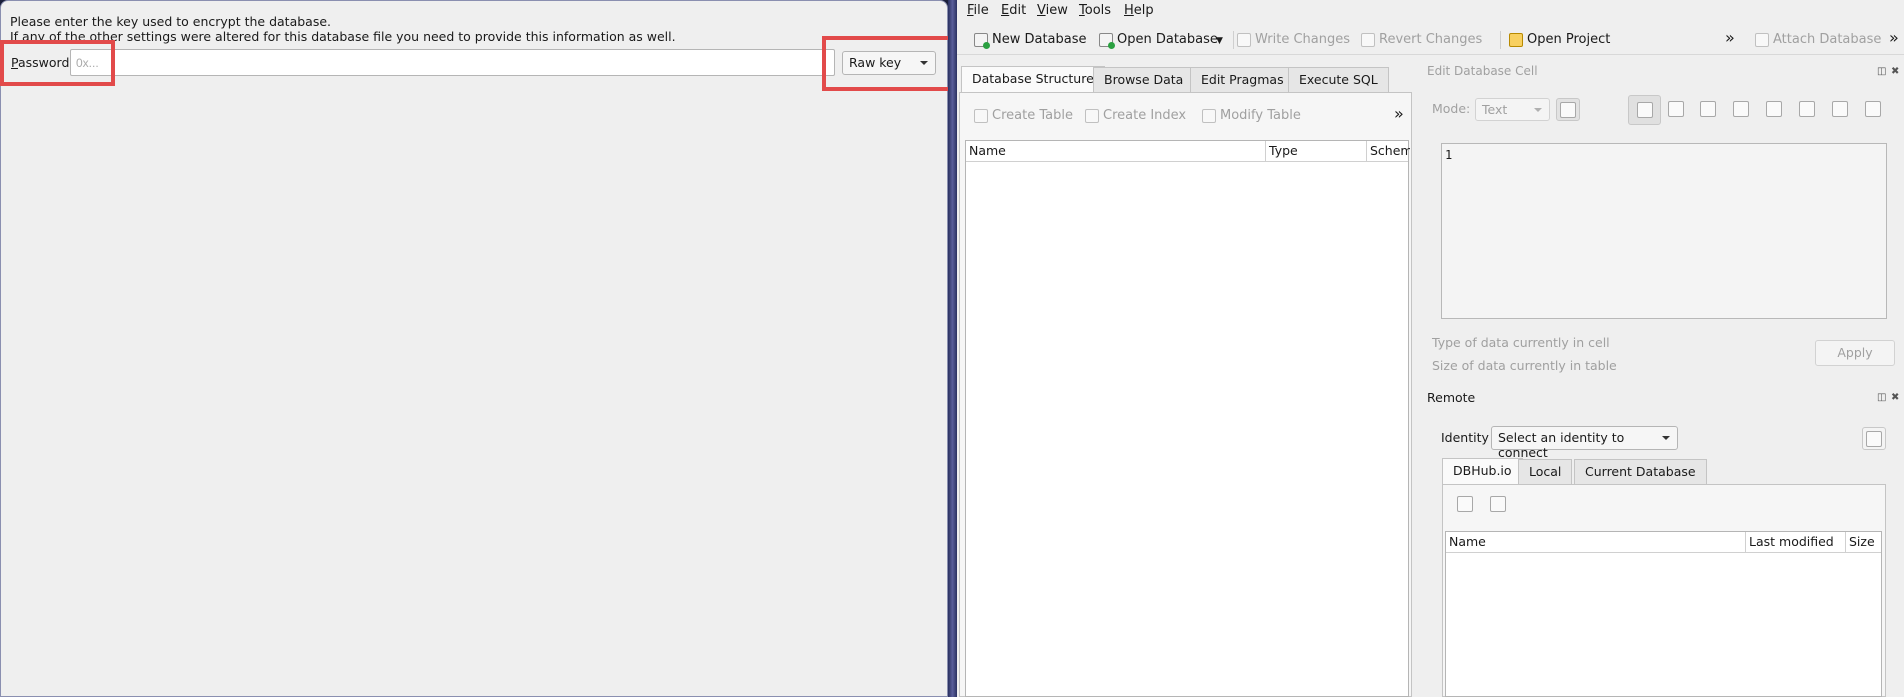 Image resolution: width=1904 pixels, height=697 pixels. Describe the element at coordinates (1640, 471) in the screenshot. I see `tab-current-database: Current Database` at that location.